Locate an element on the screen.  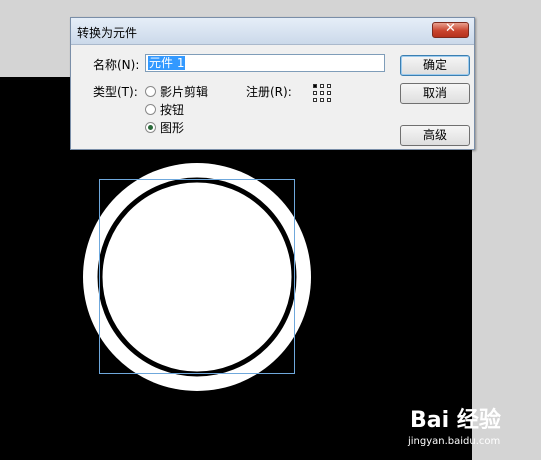
registration-label: 注册(R): is located at coordinates (269, 92).